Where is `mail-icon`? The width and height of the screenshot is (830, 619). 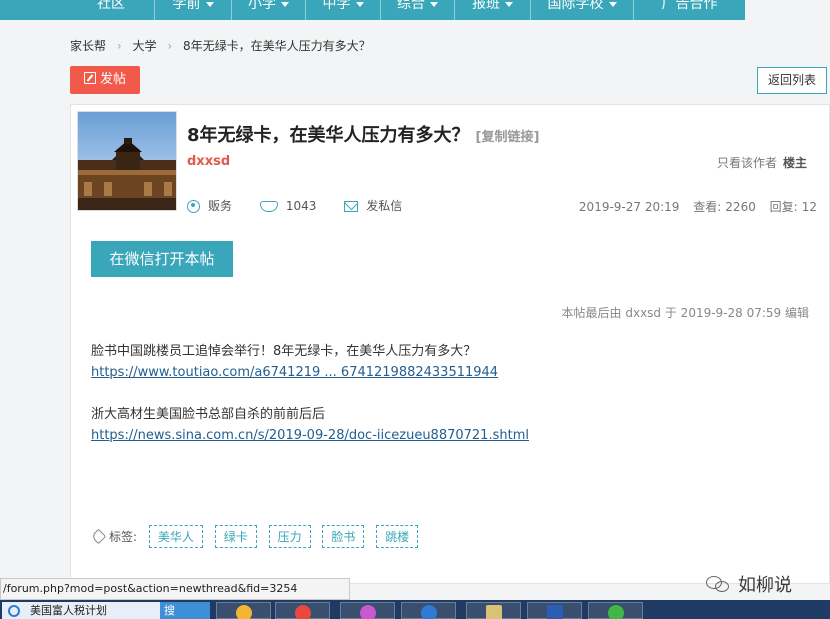
mail-icon is located at coordinates (351, 206).